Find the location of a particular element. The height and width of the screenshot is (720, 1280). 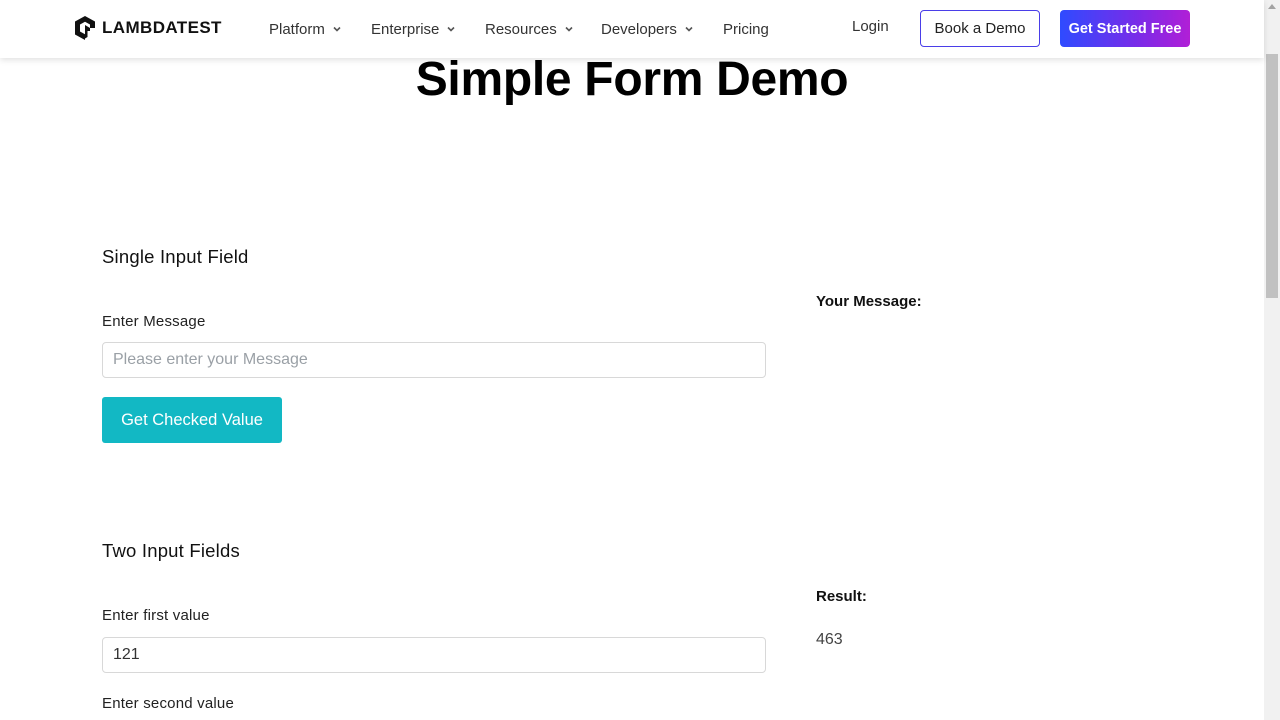

nav-item-resources: Resources is located at coordinates (529, 29).